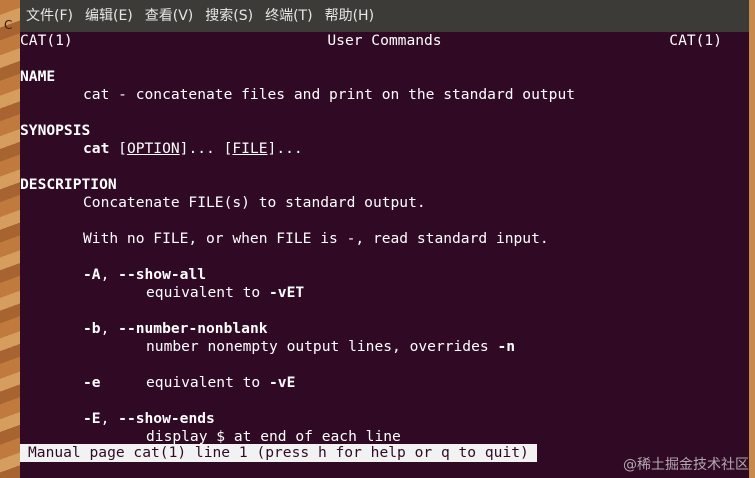 This screenshot has height=478, width=755. Describe the element at coordinates (162, 274) in the screenshot. I see `option-long-flag: --show-all` at that location.